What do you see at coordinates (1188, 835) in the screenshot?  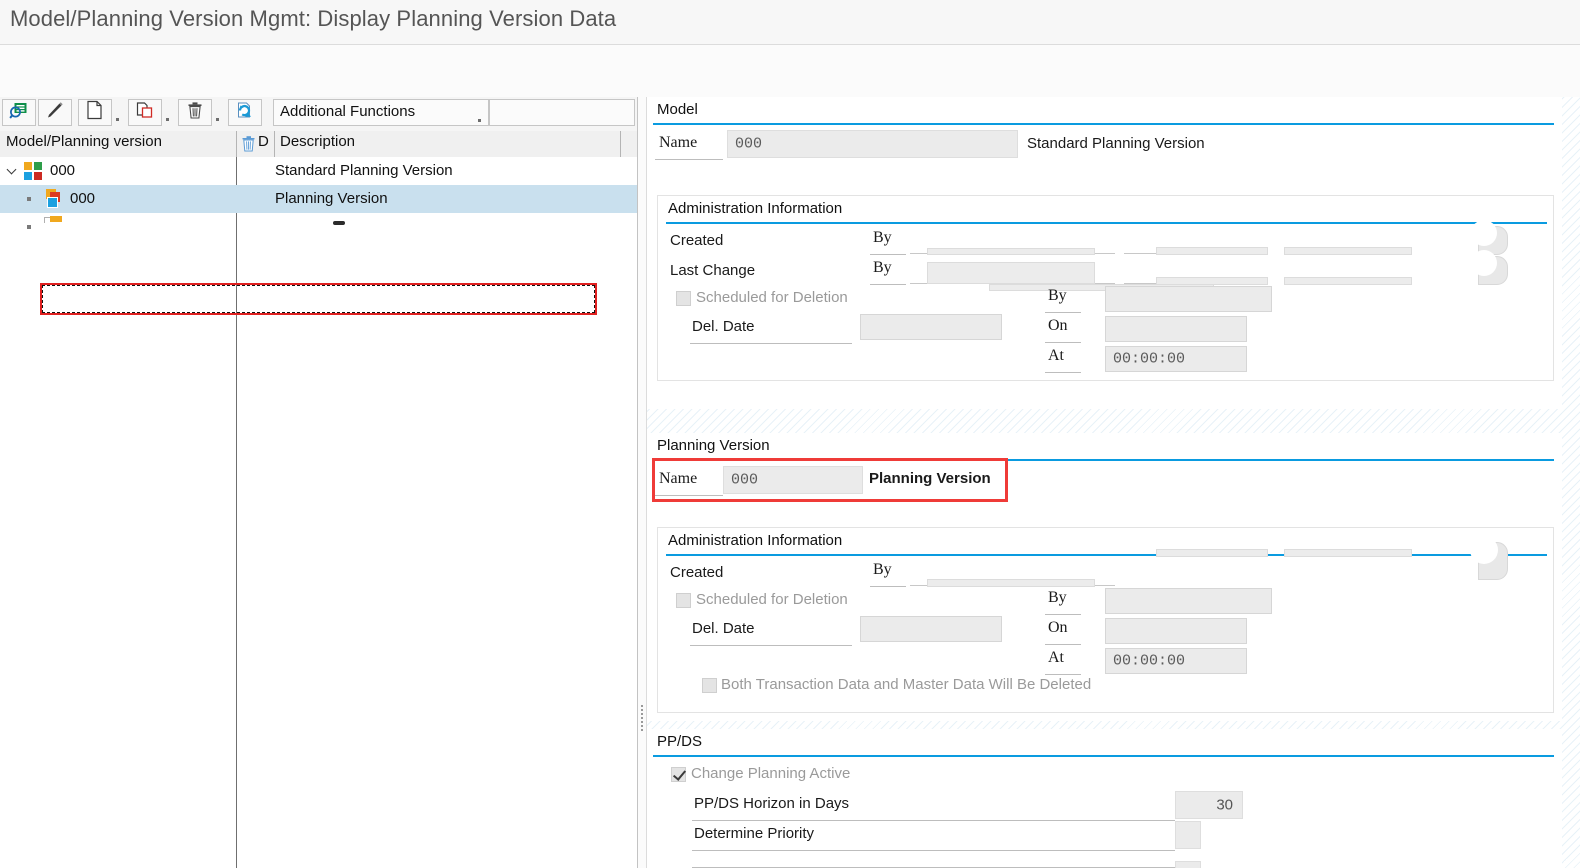 I see `ppds-determine-priority-field` at bounding box center [1188, 835].